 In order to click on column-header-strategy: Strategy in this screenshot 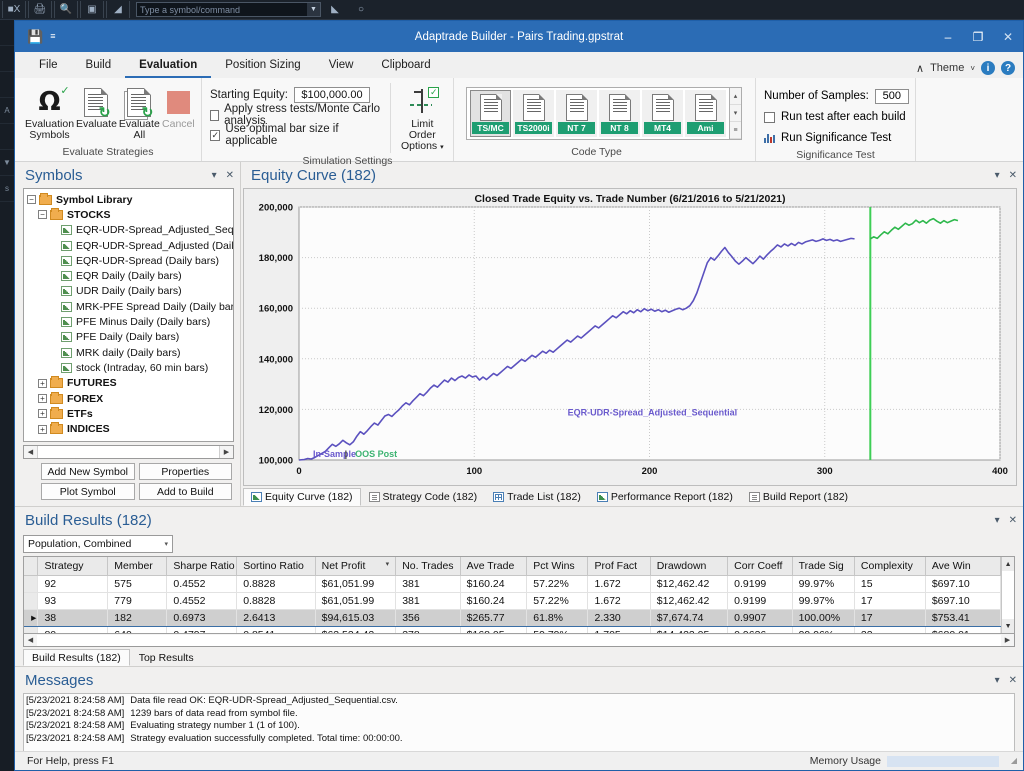, I will do `click(73, 566)`.